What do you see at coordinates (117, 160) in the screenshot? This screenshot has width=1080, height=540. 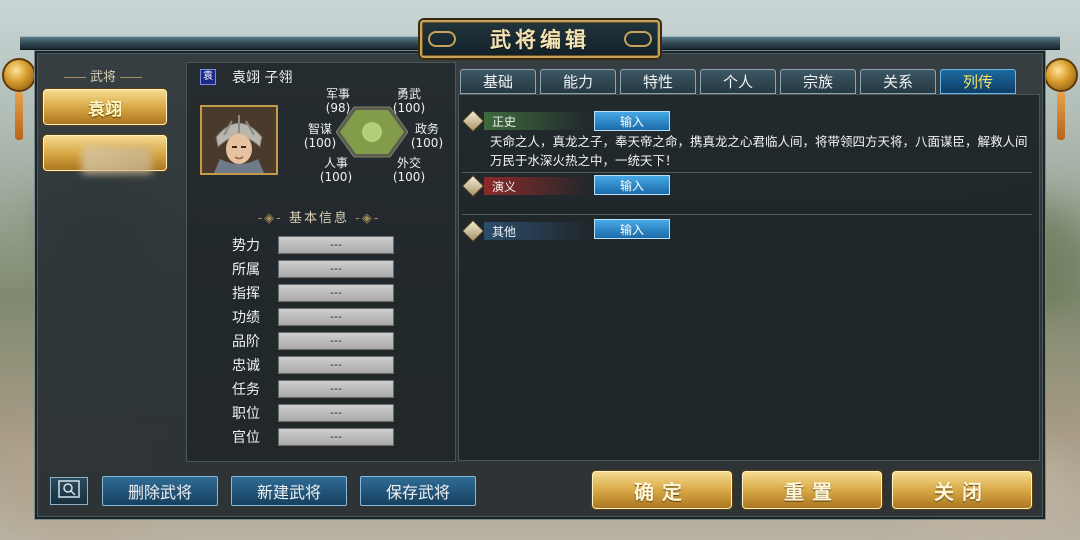 I see `blurred-name` at bounding box center [117, 160].